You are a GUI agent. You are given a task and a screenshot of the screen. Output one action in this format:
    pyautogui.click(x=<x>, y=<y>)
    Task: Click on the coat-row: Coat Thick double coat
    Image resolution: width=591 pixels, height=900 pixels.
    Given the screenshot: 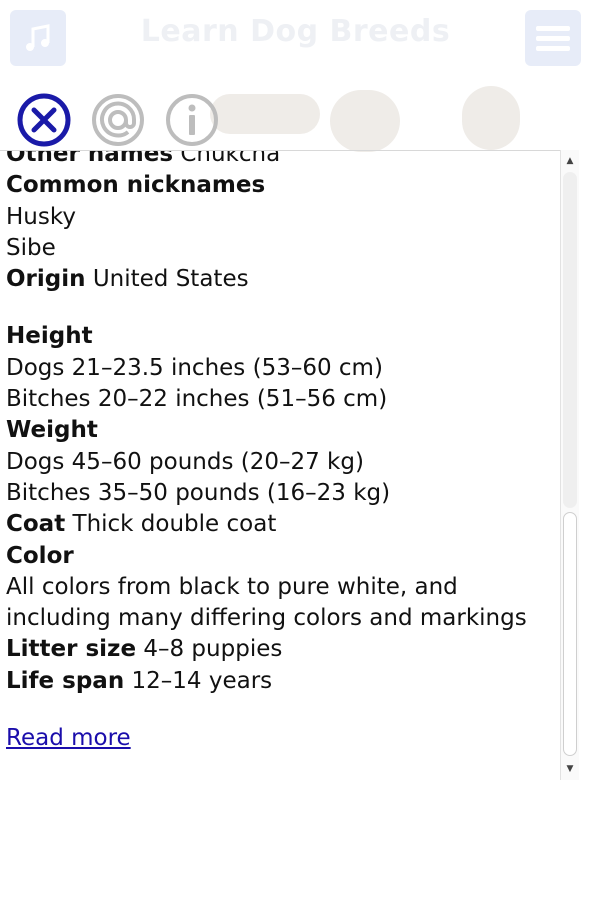 What is the action you would take?
    pyautogui.click(x=276, y=524)
    